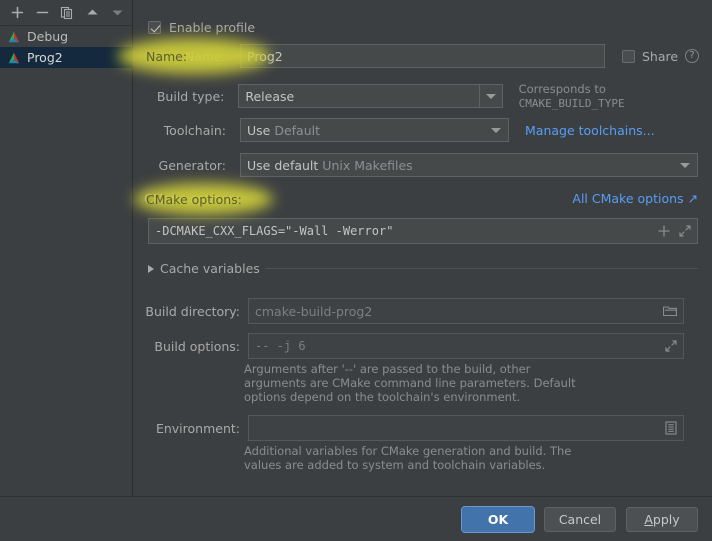 Image resolution: width=712 pixels, height=541 pixels. Describe the element at coordinates (283, 165) in the screenshot. I see `generator-value: Use default` at that location.